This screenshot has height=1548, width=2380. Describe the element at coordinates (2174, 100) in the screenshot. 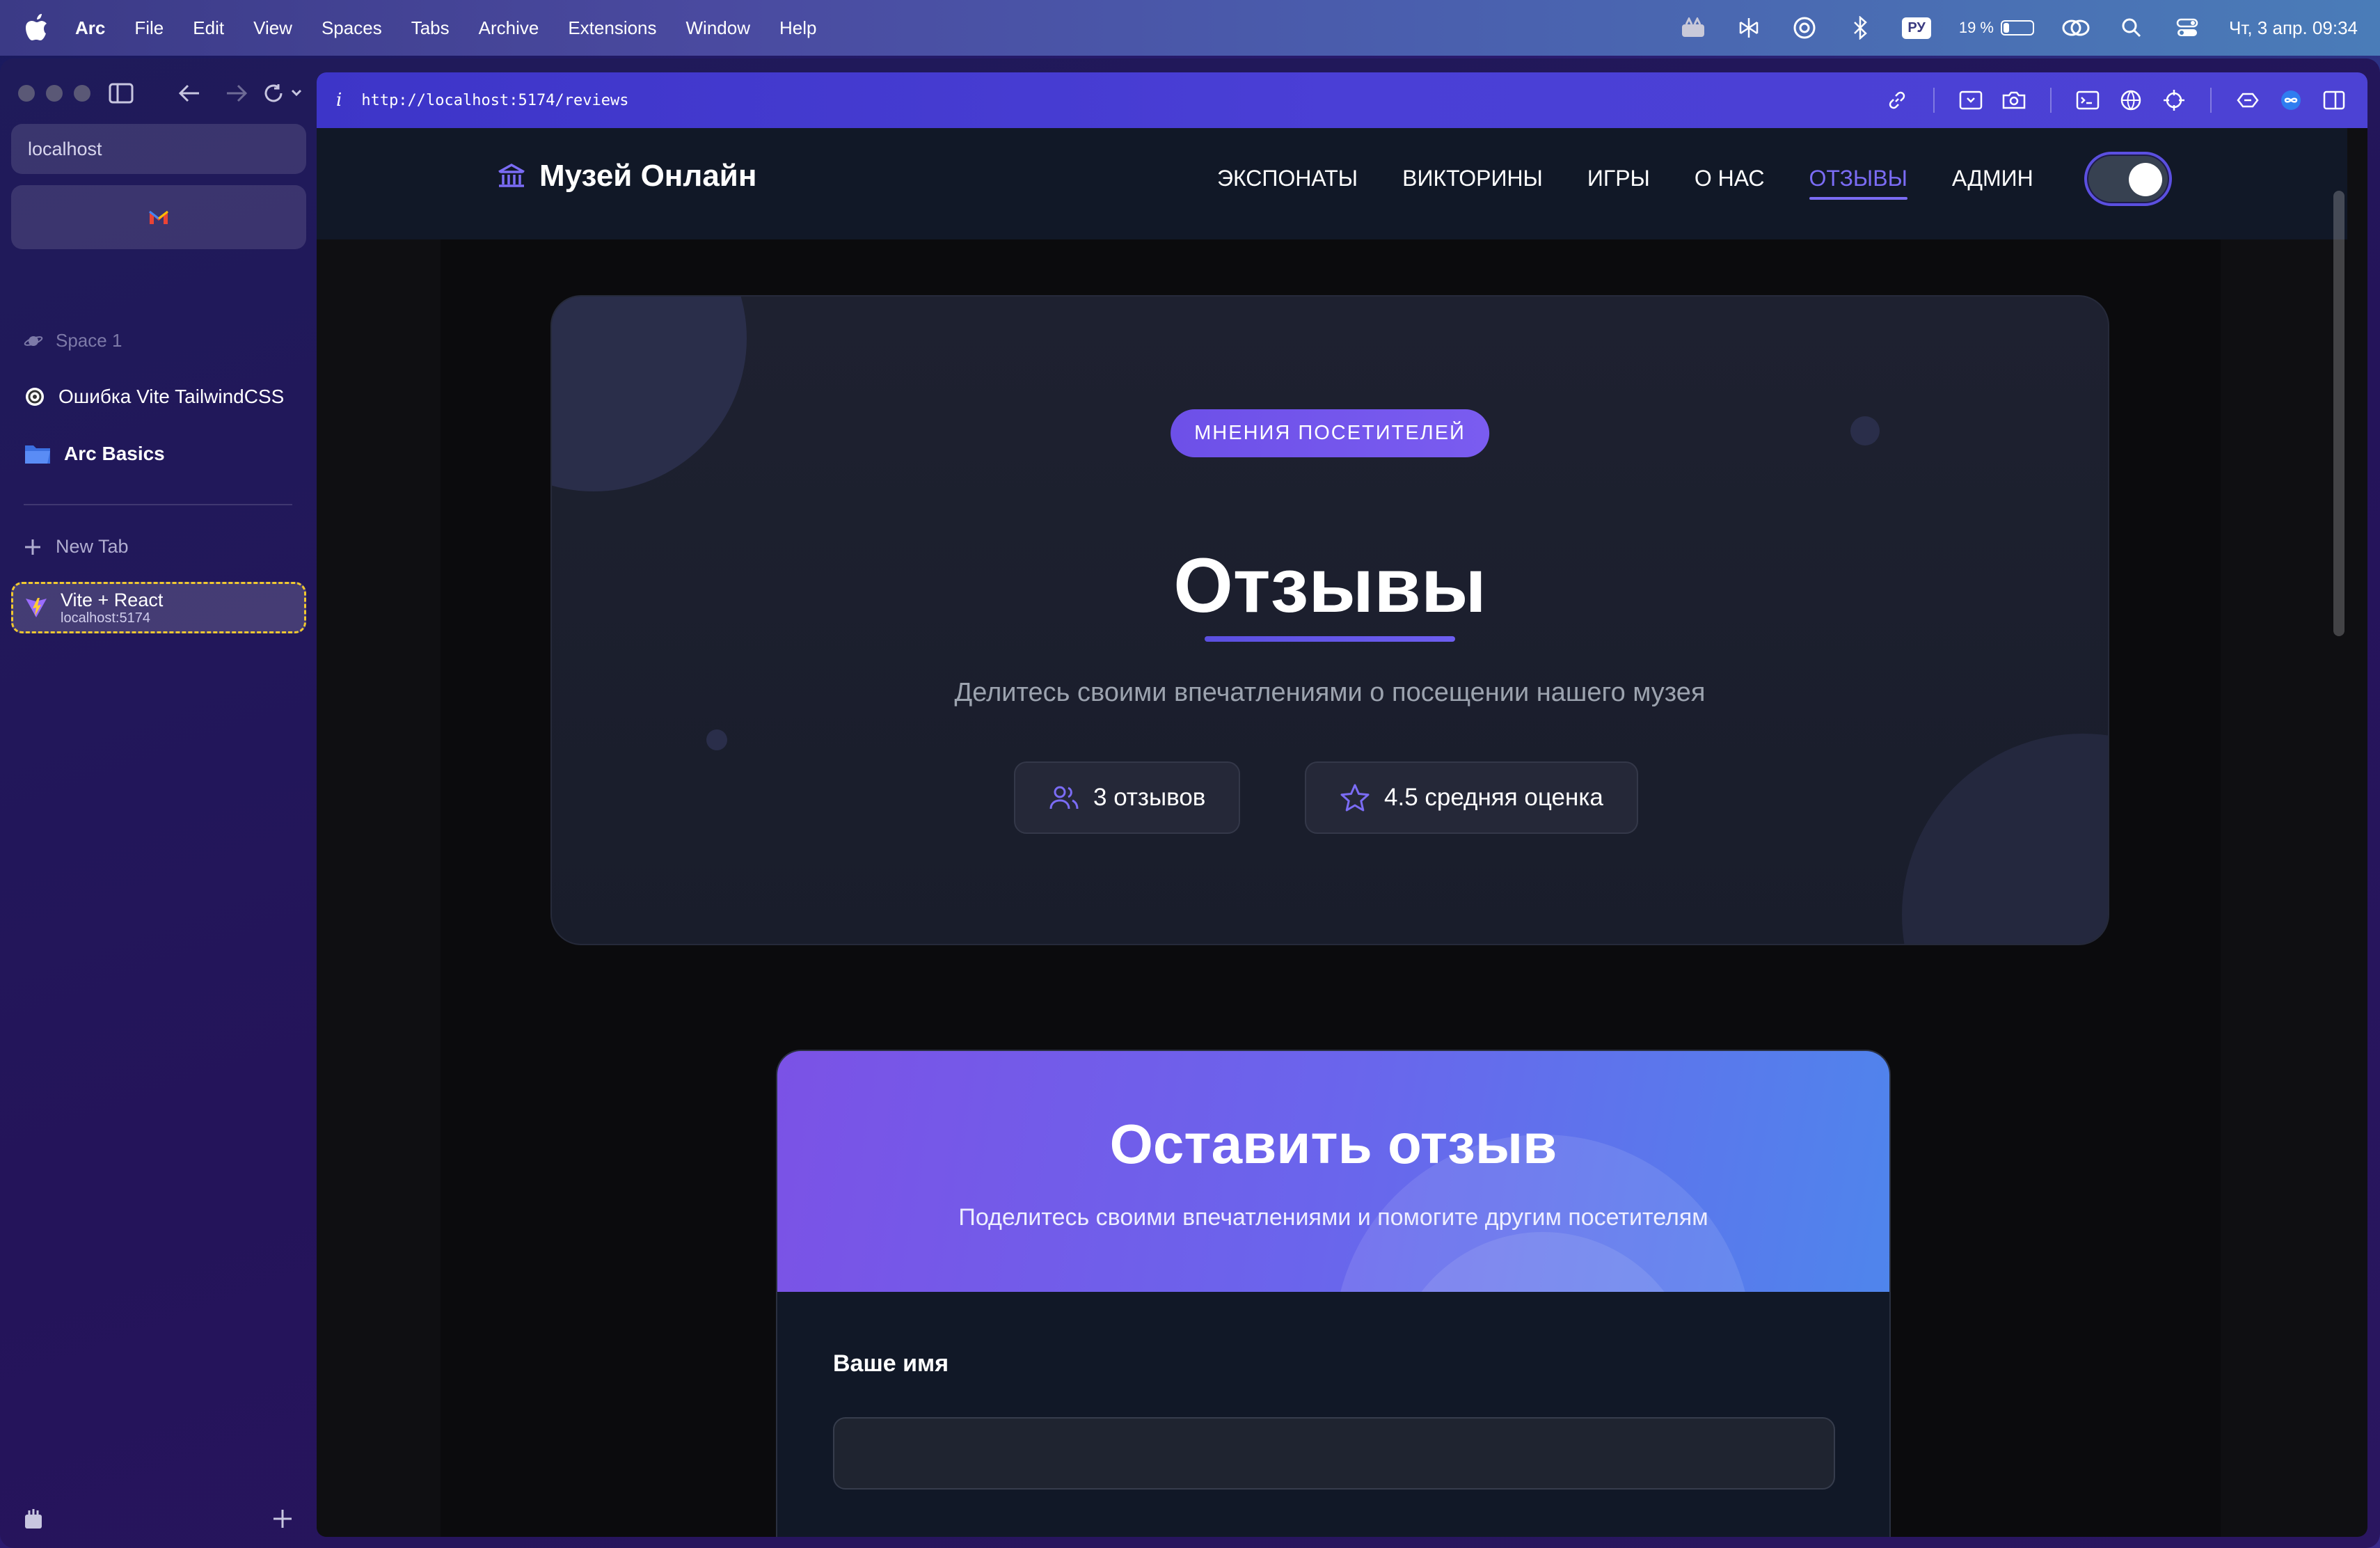

I see `crosshair-icon` at that location.